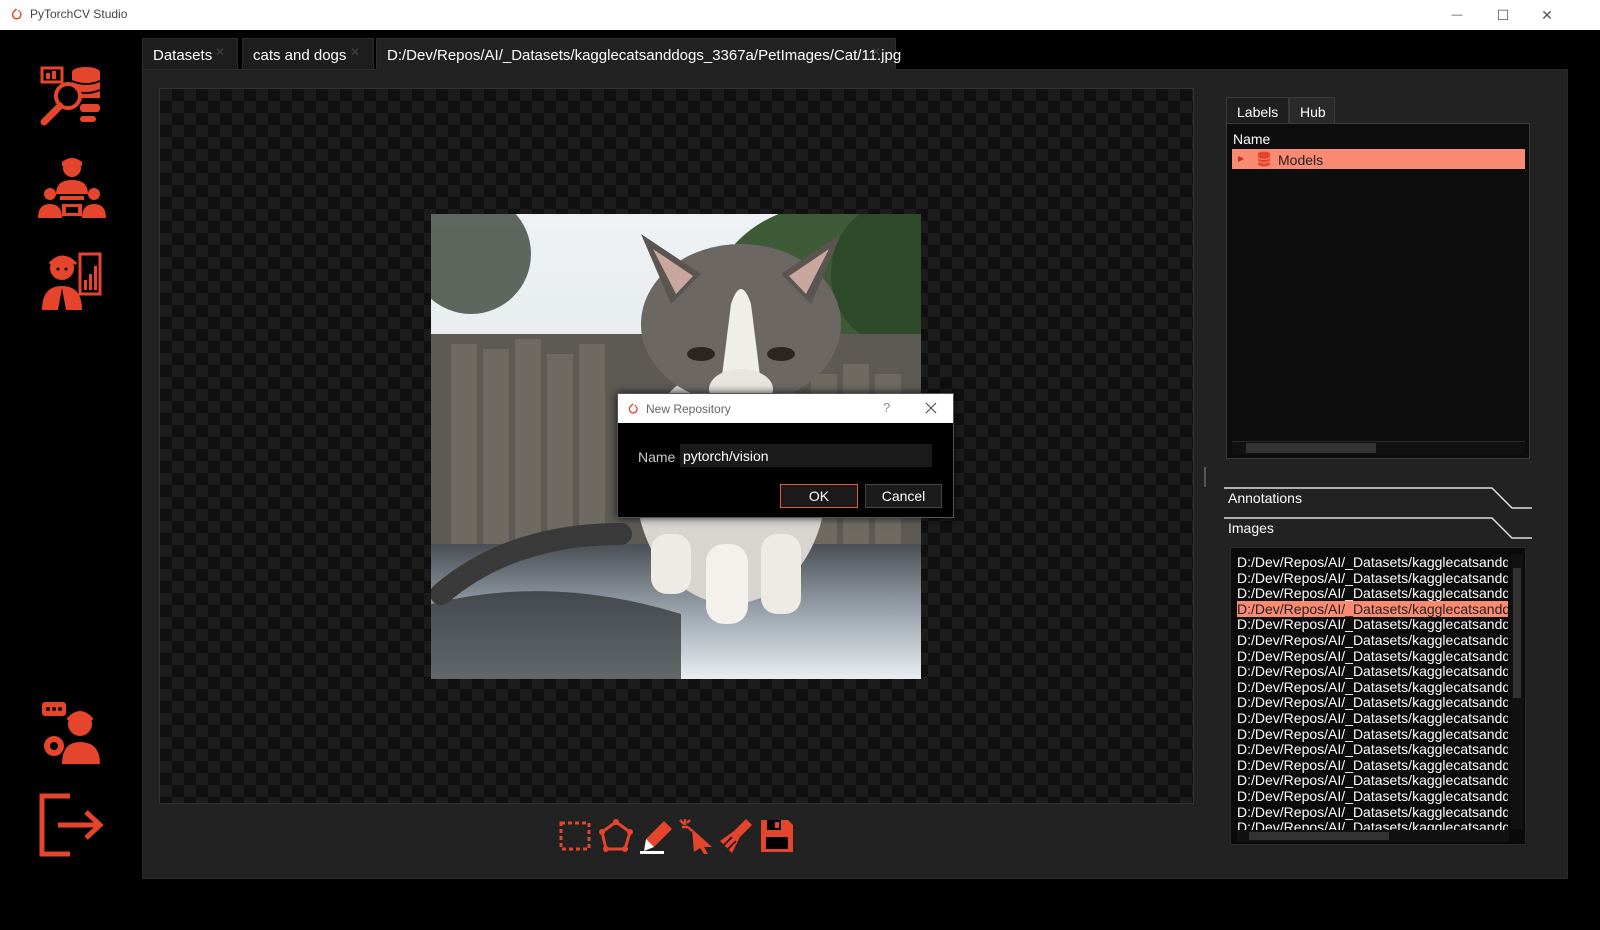 This screenshot has height=930, width=1600. Describe the element at coordinates (657, 836) in the screenshot. I see `brush-icon` at that location.